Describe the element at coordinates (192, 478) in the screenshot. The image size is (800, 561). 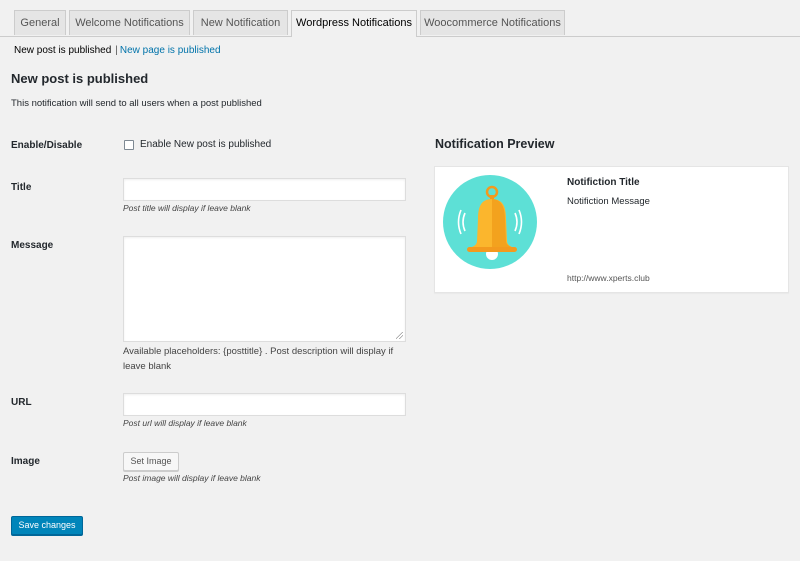
I see `image-hint: Post image will display if leave blank` at that location.